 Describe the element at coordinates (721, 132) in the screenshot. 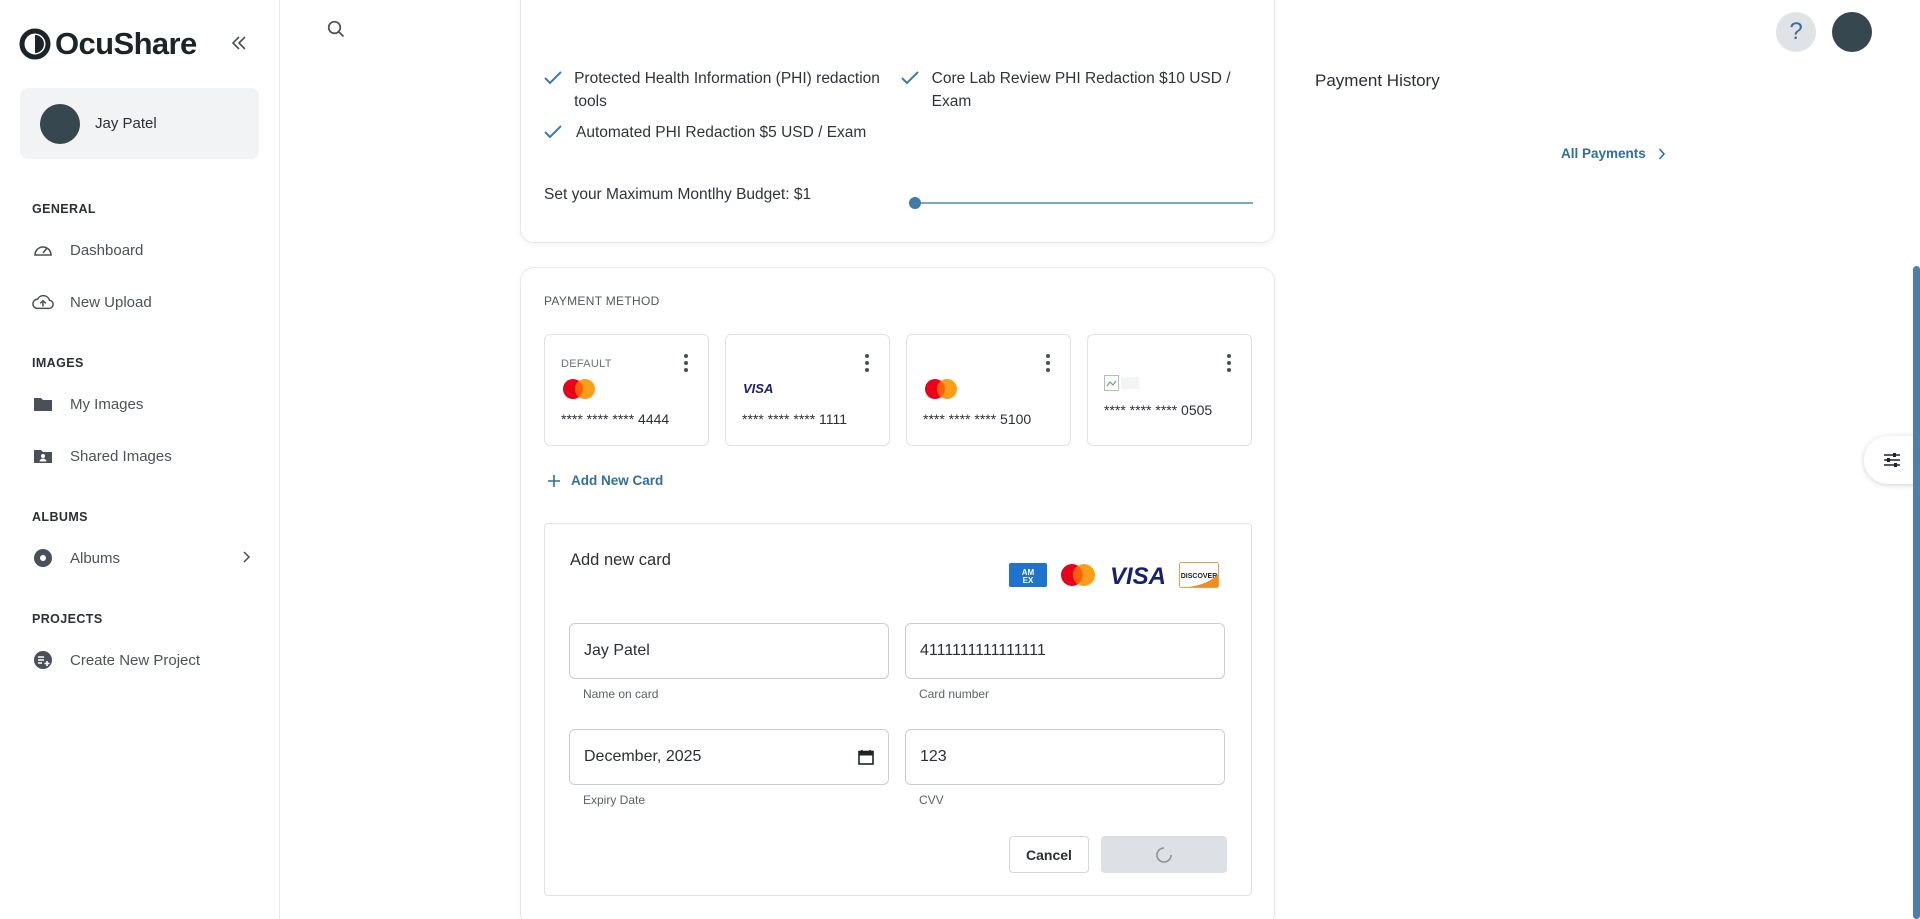

I see `feature-text: Automated PHI Redaction $5 USD / Exam` at that location.